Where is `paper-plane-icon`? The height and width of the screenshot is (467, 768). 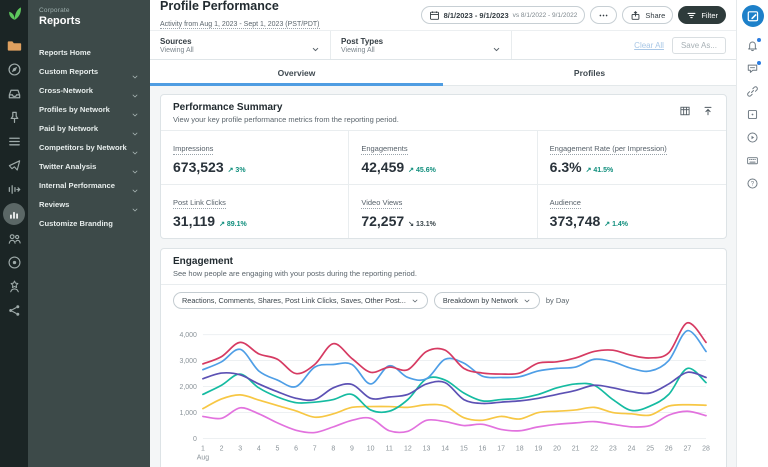
paper-plane-icon is located at coordinates (14, 165).